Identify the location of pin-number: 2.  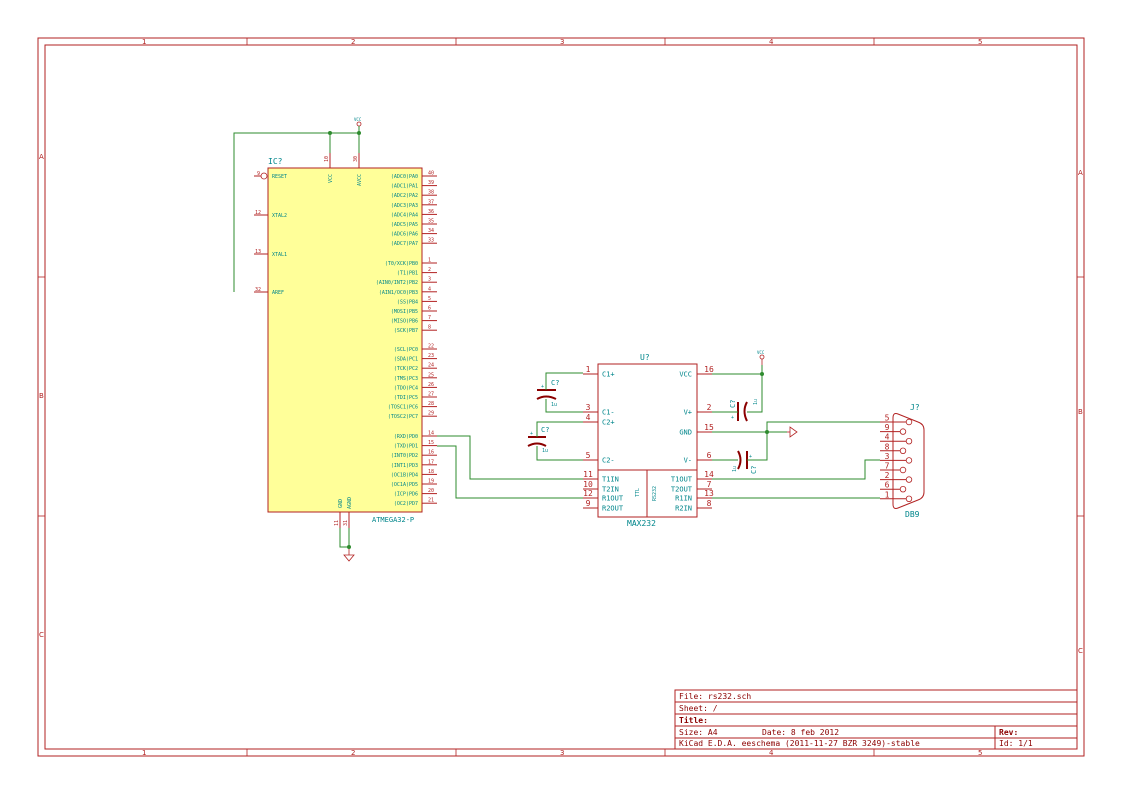
(709, 407).